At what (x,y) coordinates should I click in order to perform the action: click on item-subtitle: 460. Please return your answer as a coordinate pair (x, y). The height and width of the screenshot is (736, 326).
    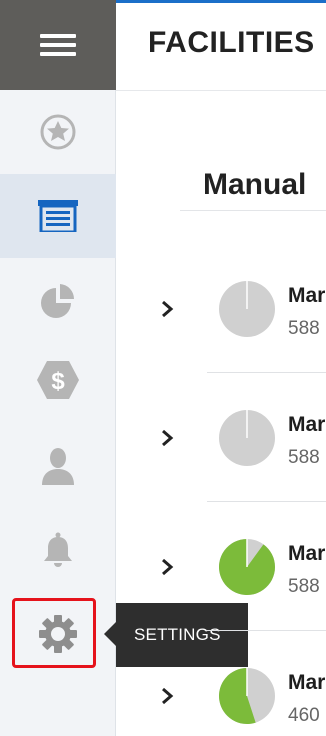
    Looking at the image, I should click on (304, 715).